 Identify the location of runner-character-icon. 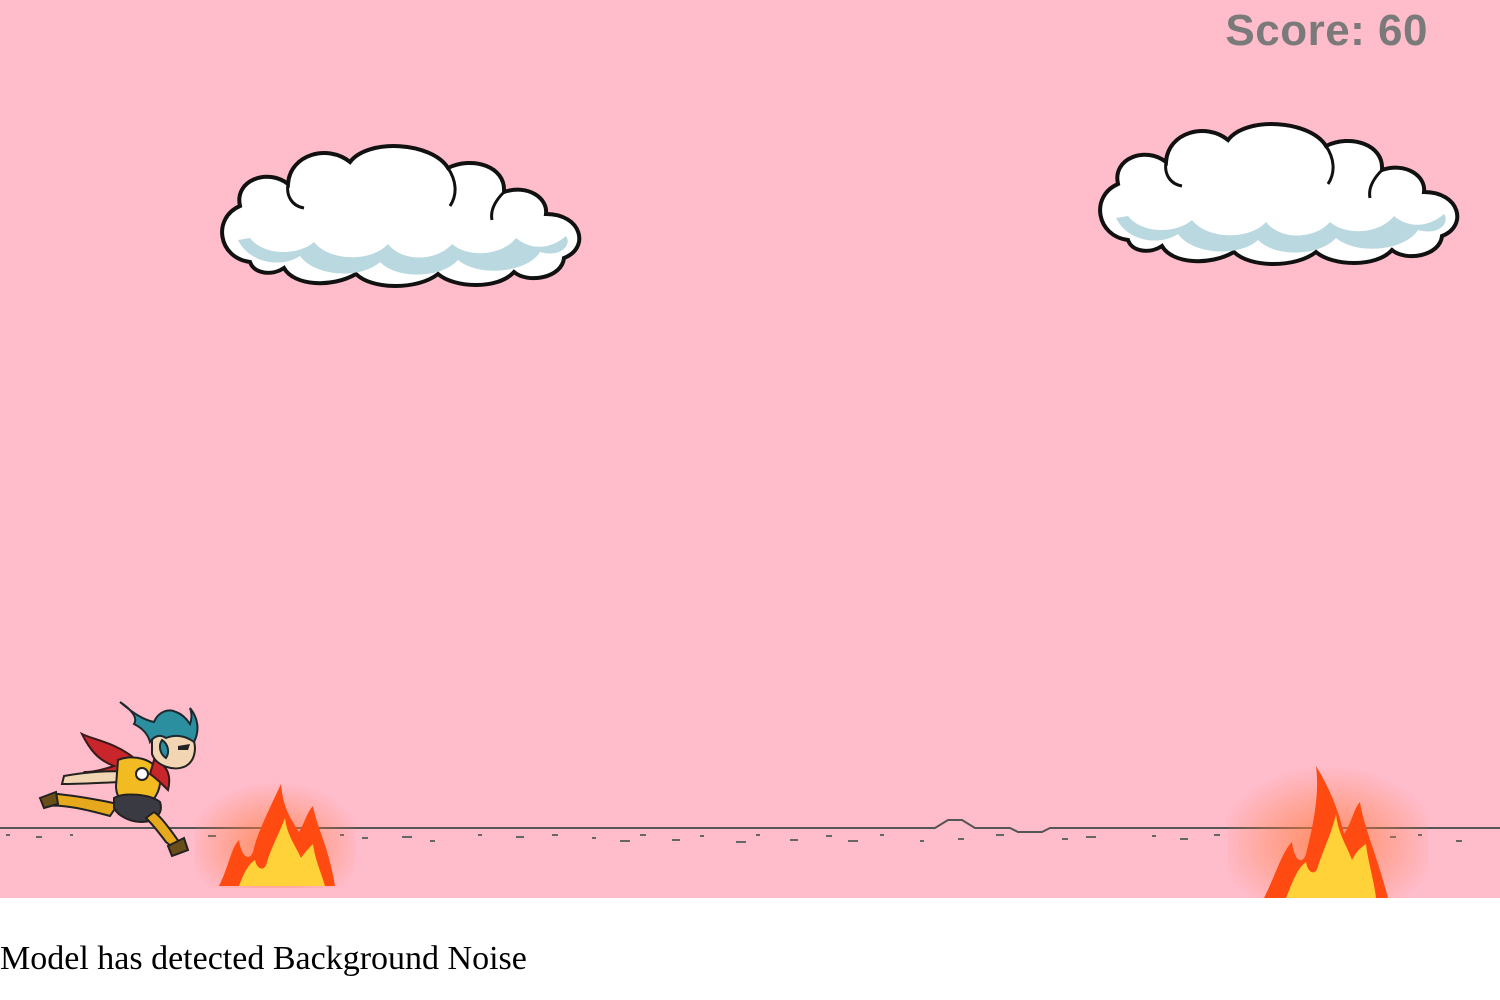
(118, 780).